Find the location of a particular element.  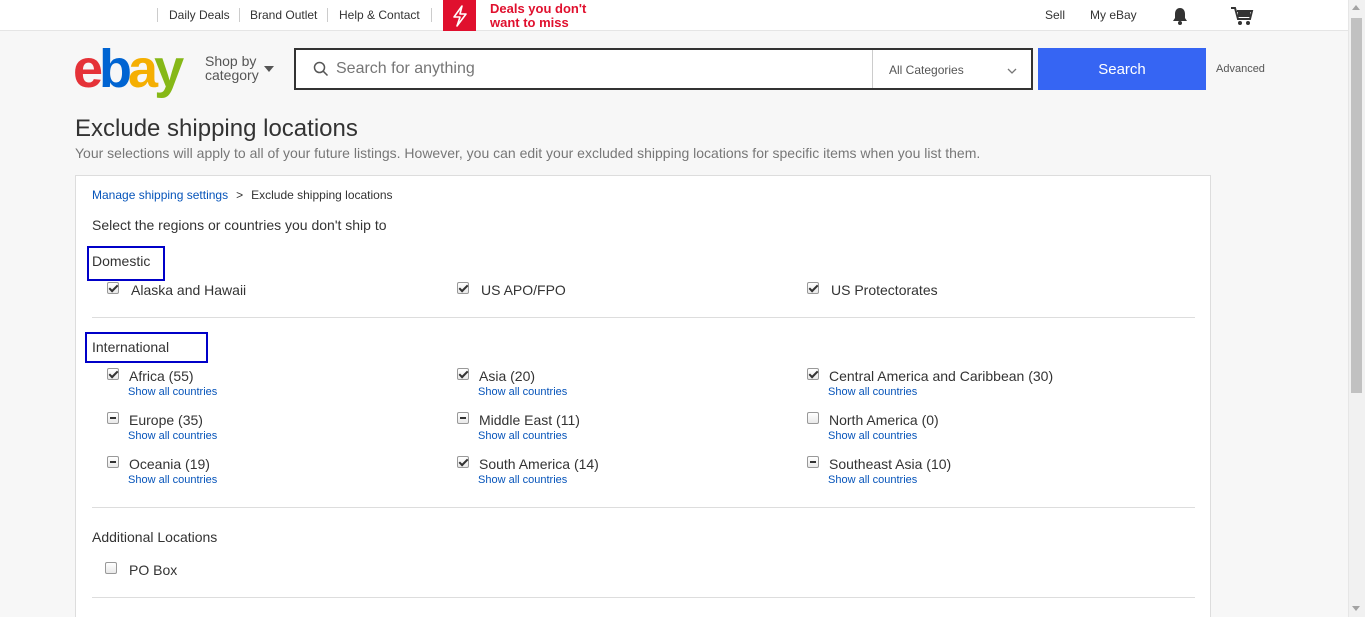

option-label: Southeast Asia (10) is located at coordinates (890, 464).